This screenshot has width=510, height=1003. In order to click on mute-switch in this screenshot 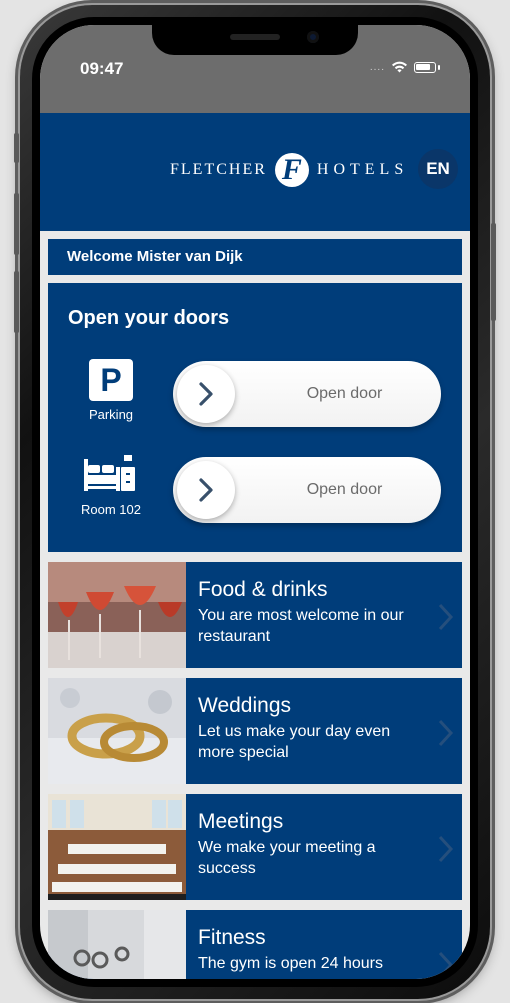, I will do `click(16, 148)`.